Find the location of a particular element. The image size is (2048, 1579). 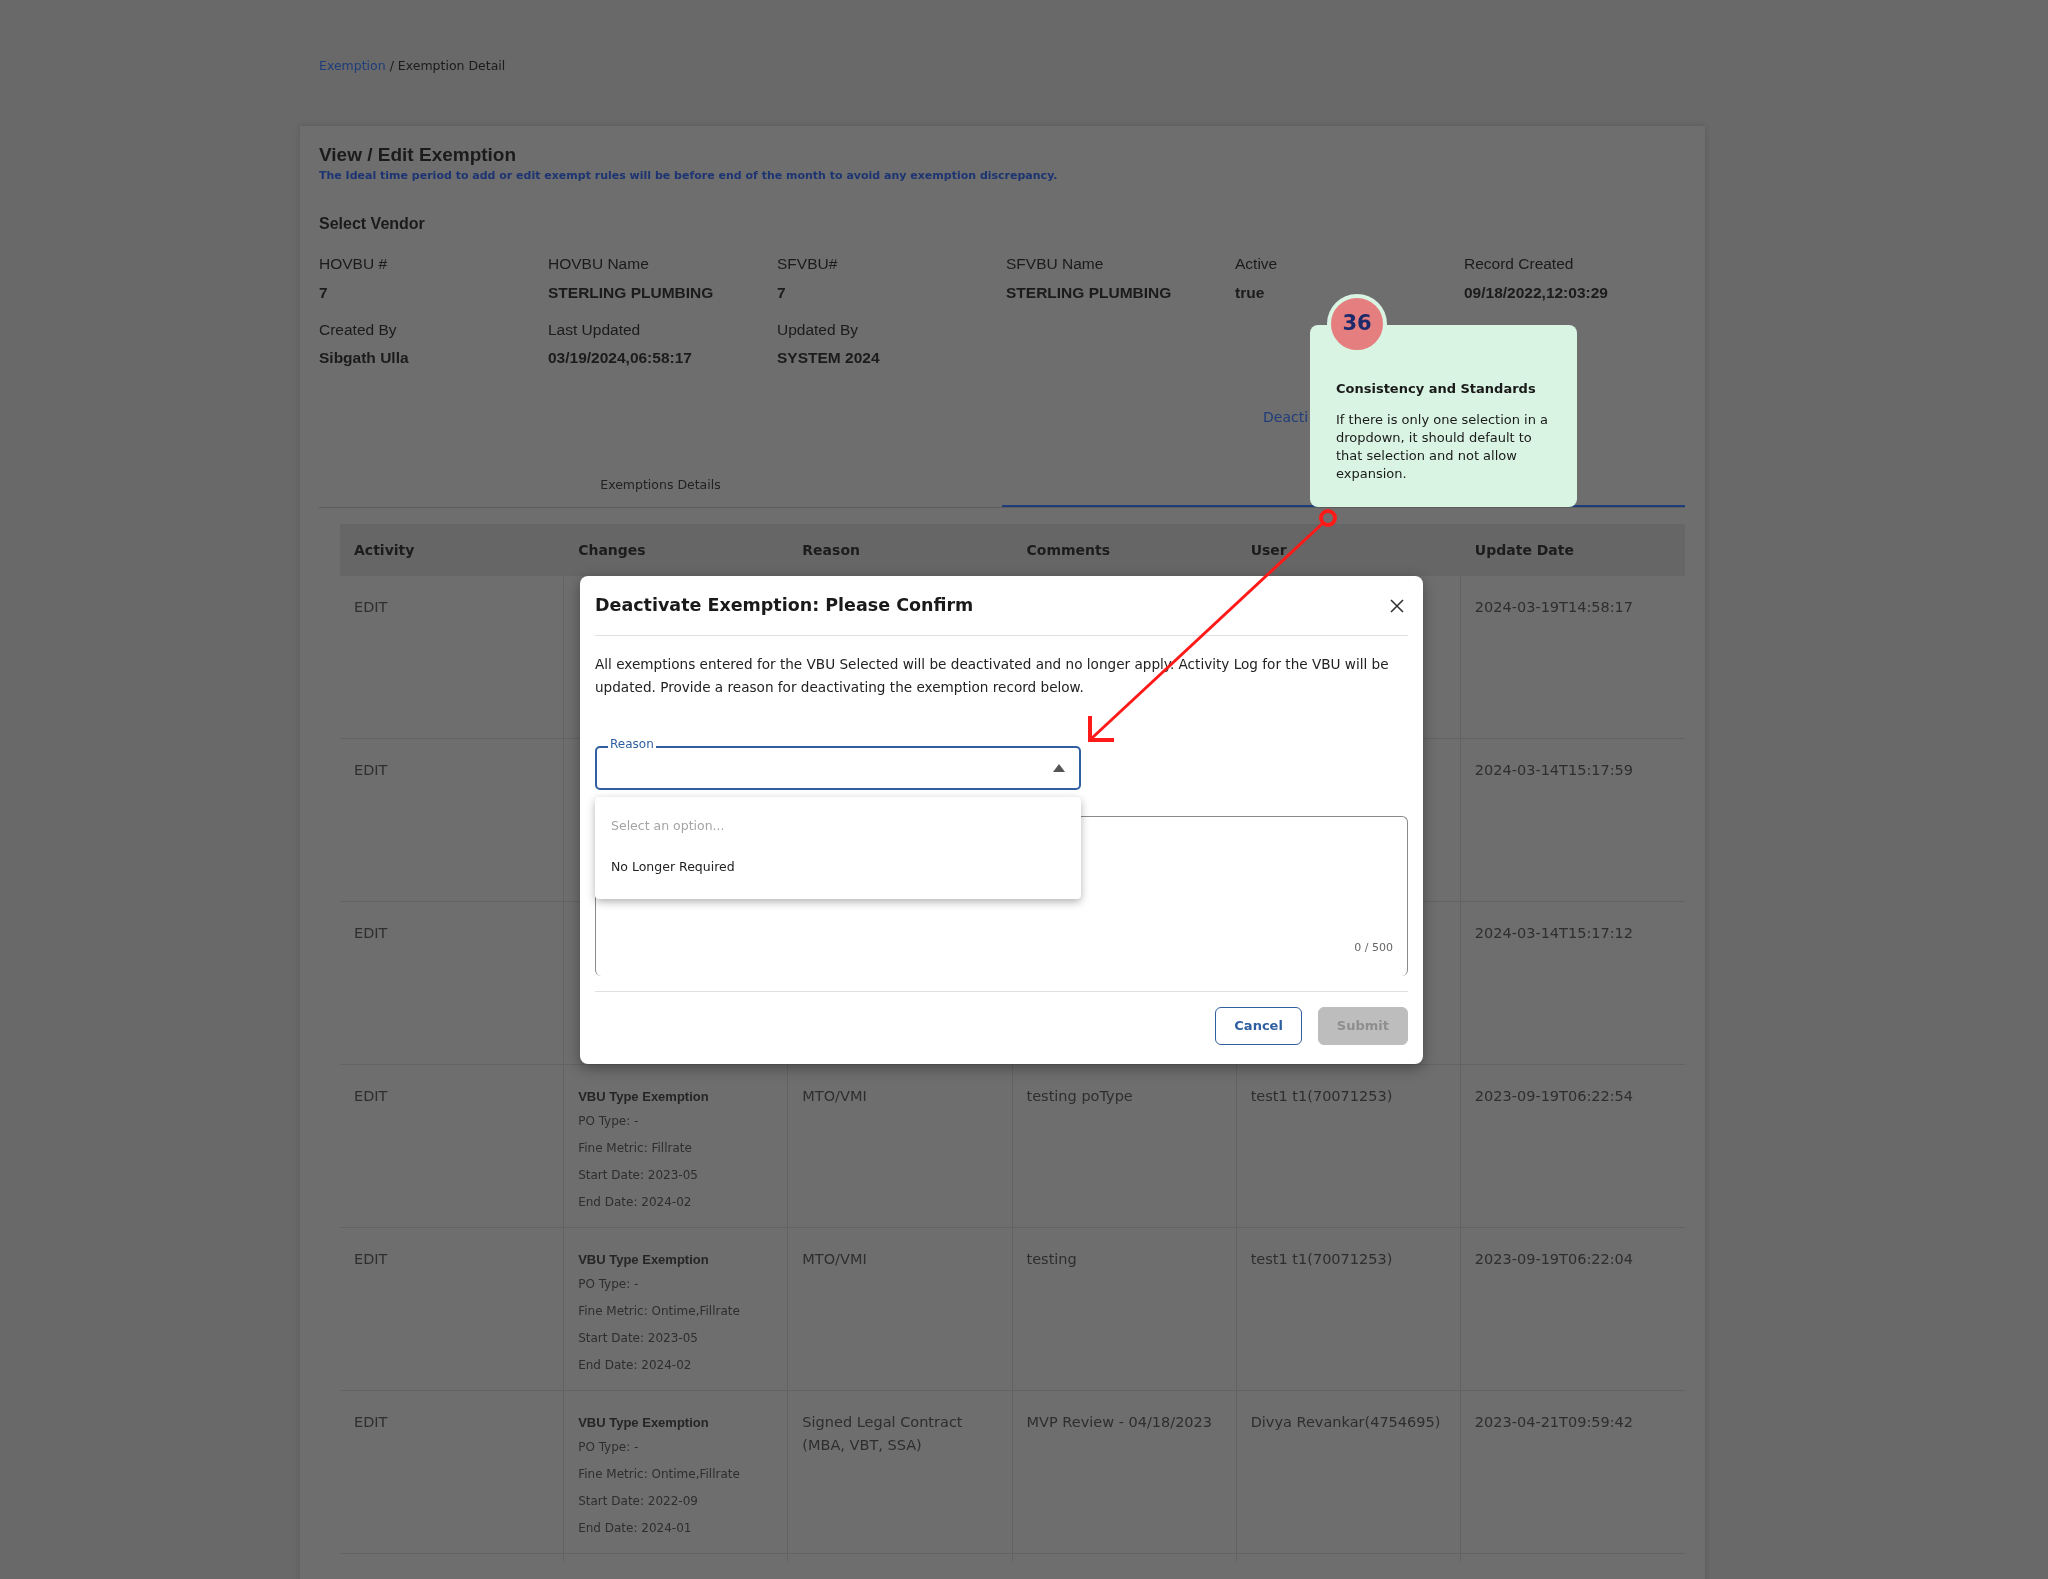

table-cell-text: Signed Legal Contract (MBA, VBT, SSA) is located at coordinates (882, 1434).